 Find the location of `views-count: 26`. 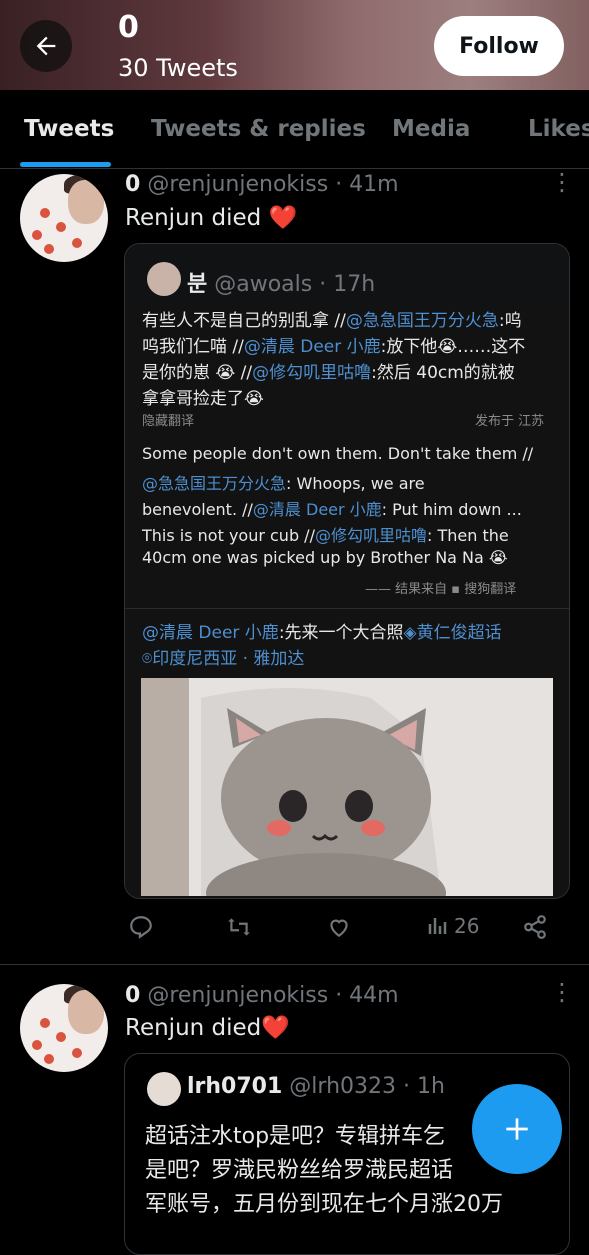

views-count: 26 is located at coordinates (467, 926).